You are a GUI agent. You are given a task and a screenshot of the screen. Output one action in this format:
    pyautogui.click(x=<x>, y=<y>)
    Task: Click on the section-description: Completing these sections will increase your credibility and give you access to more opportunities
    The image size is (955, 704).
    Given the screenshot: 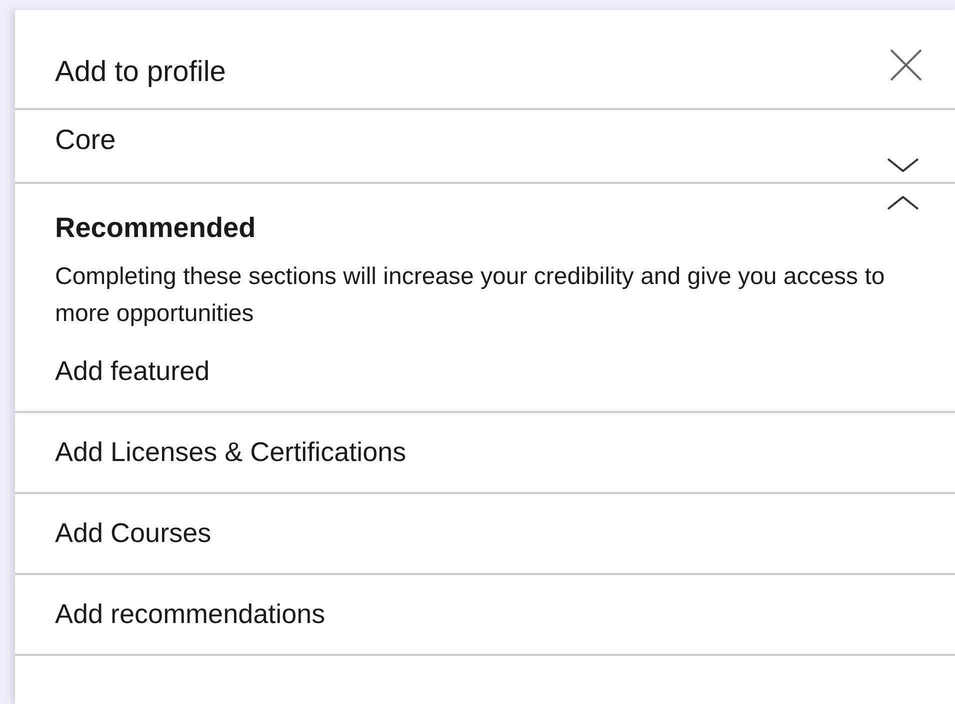 What is the action you would take?
    pyautogui.click(x=470, y=295)
    